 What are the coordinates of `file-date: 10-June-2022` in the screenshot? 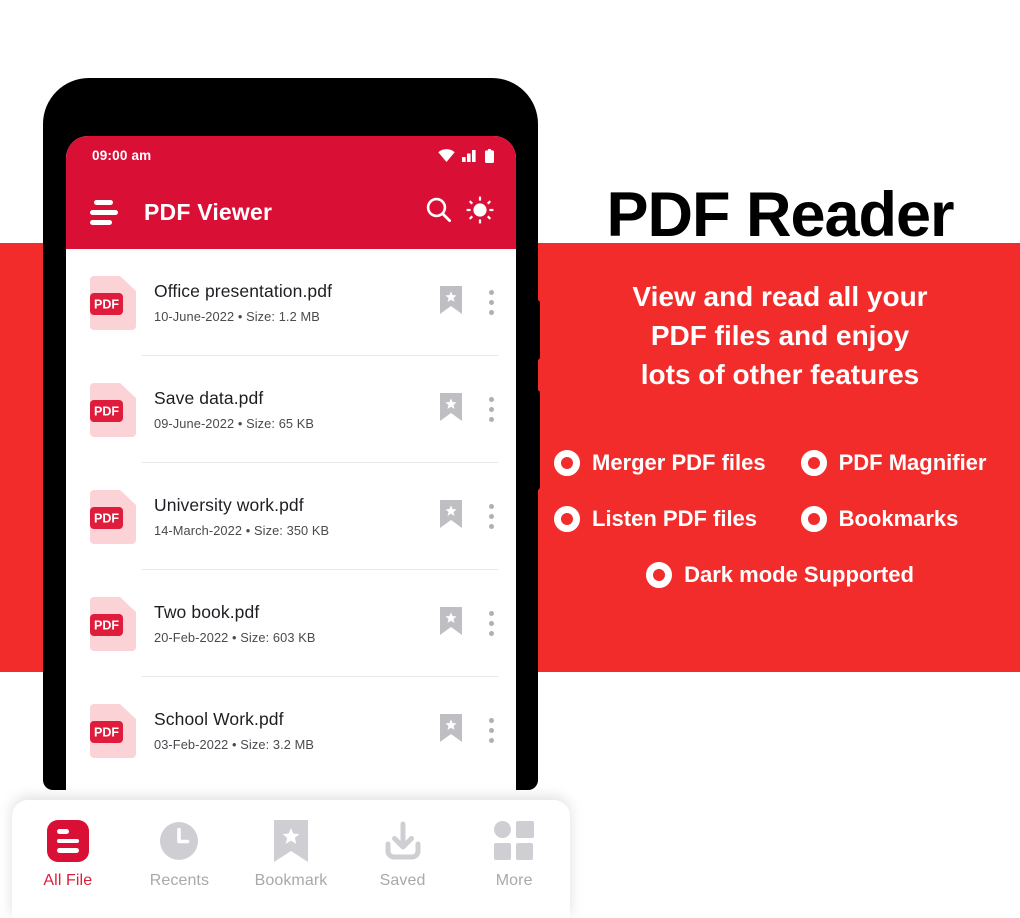 It's located at (194, 316).